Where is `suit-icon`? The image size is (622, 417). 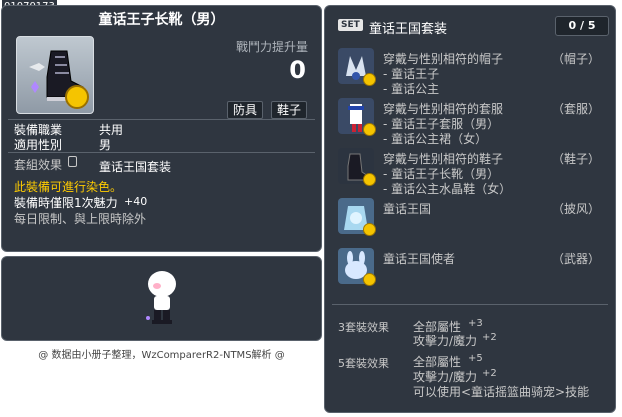 suit-icon is located at coordinates (357, 117).